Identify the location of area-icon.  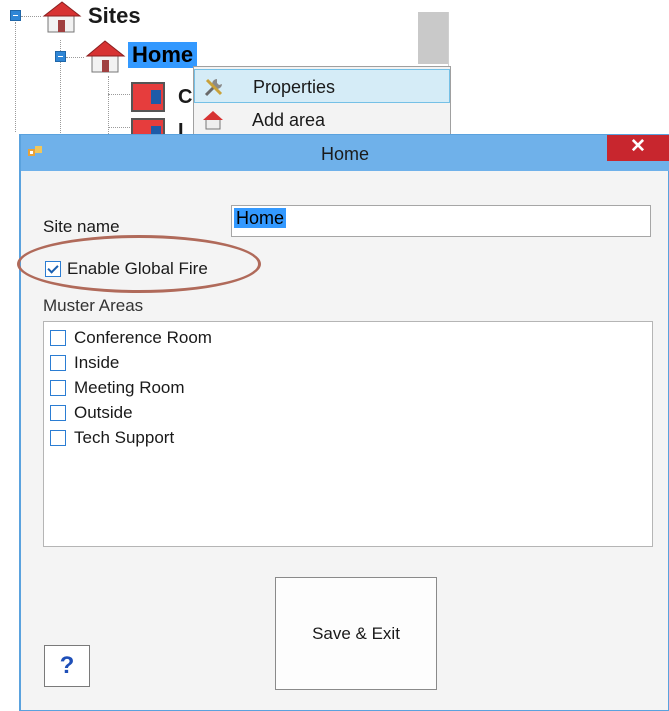
(148, 97).